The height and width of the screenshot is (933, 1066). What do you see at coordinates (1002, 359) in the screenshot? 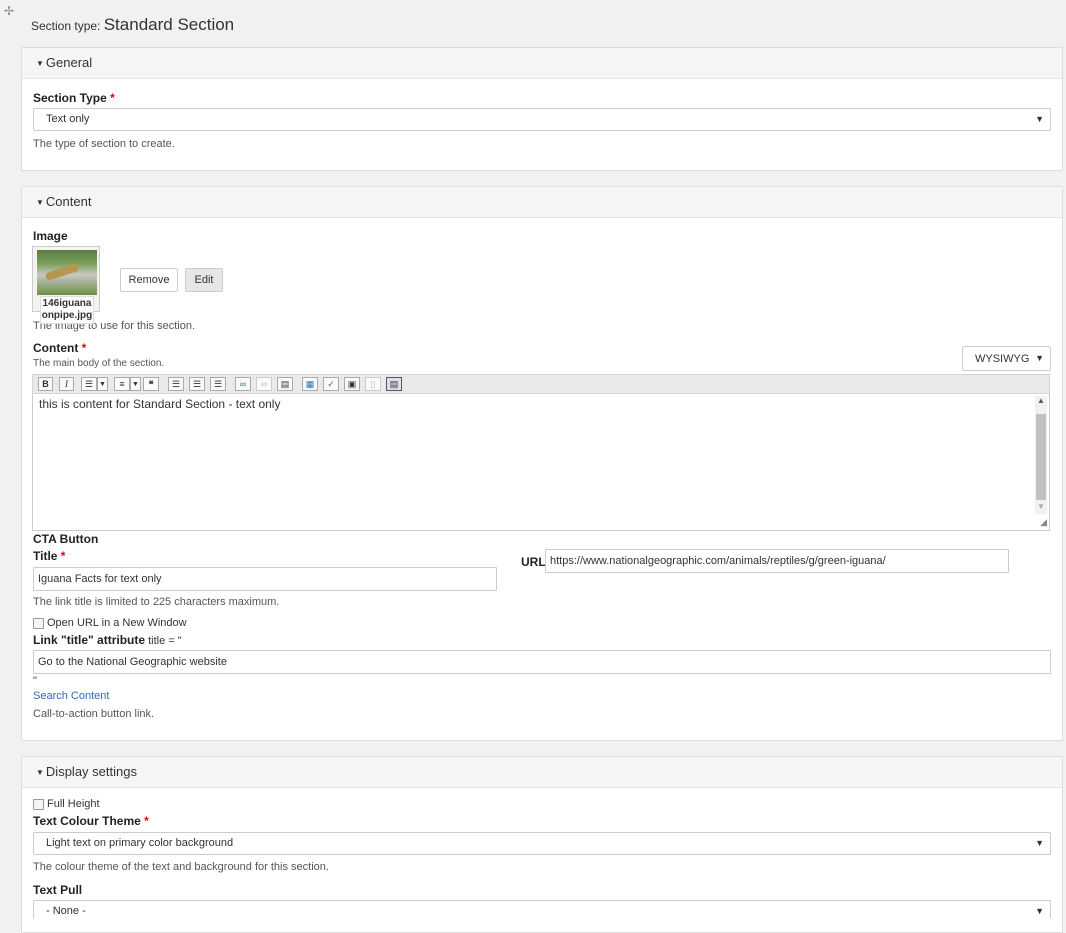
I see `editor-format-value: WYSIWYG` at bounding box center [1002, 359].